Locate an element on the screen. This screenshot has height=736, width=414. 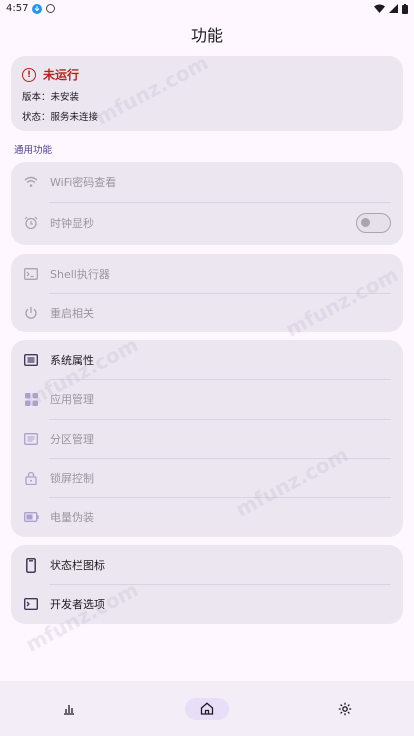
battery-icon is located at coordinates (405, 8).